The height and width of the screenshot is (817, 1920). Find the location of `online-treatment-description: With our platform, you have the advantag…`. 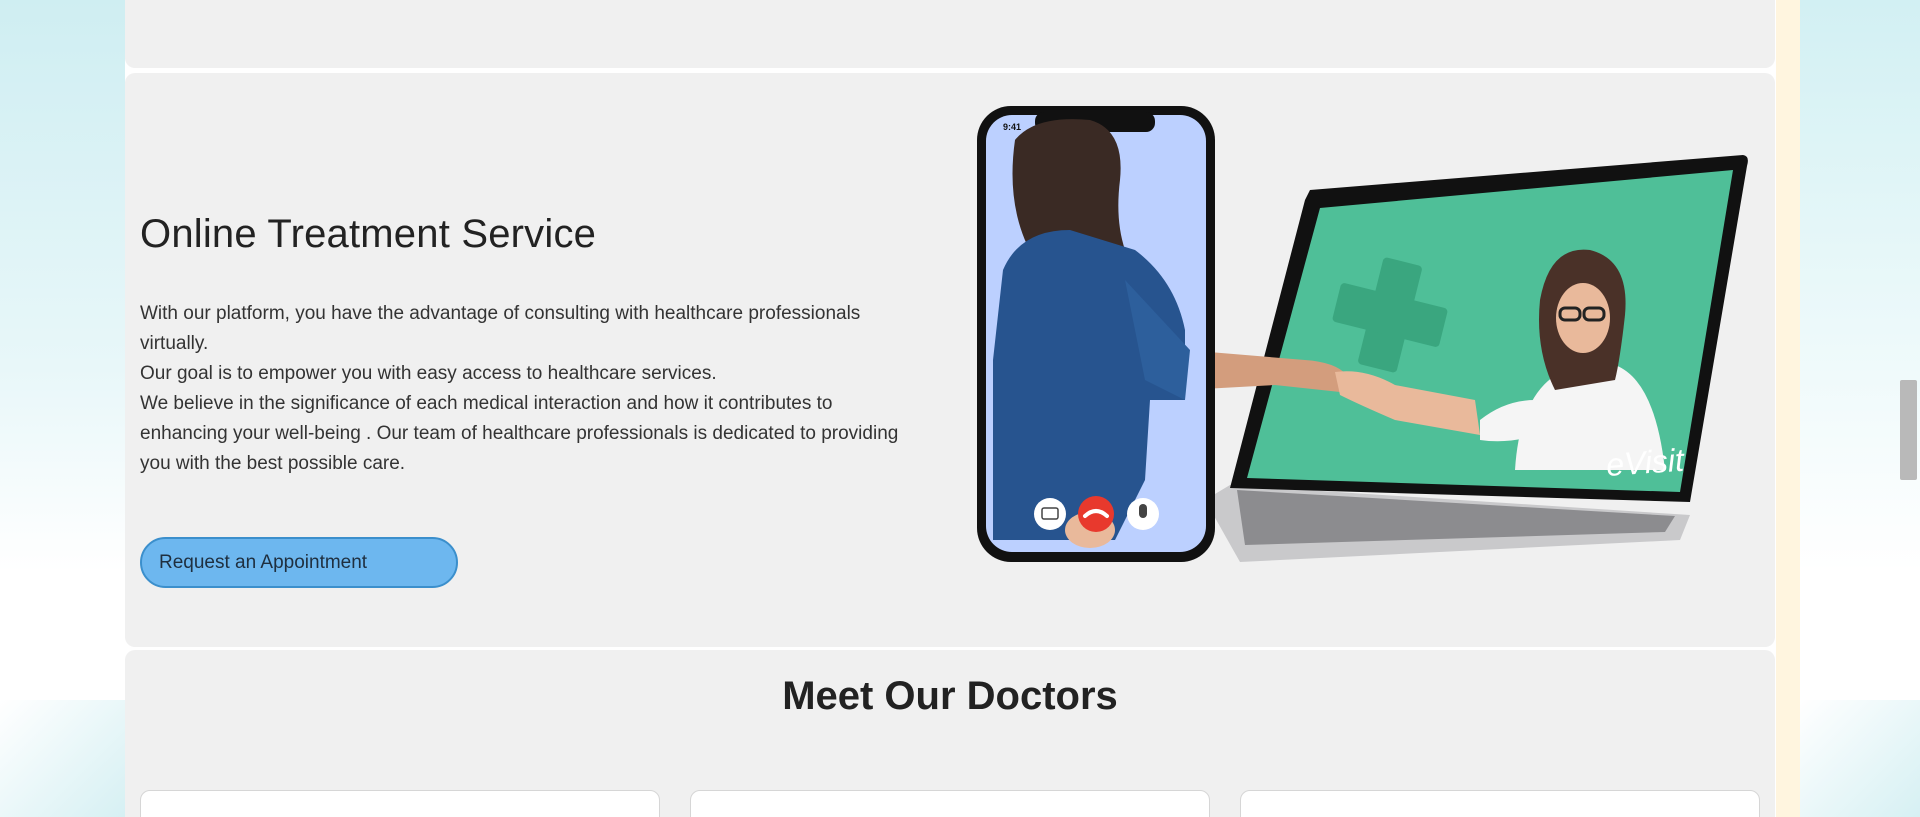

online-treatment-description: With our platform, you have the advantag… is located at coordinates (530, 389).